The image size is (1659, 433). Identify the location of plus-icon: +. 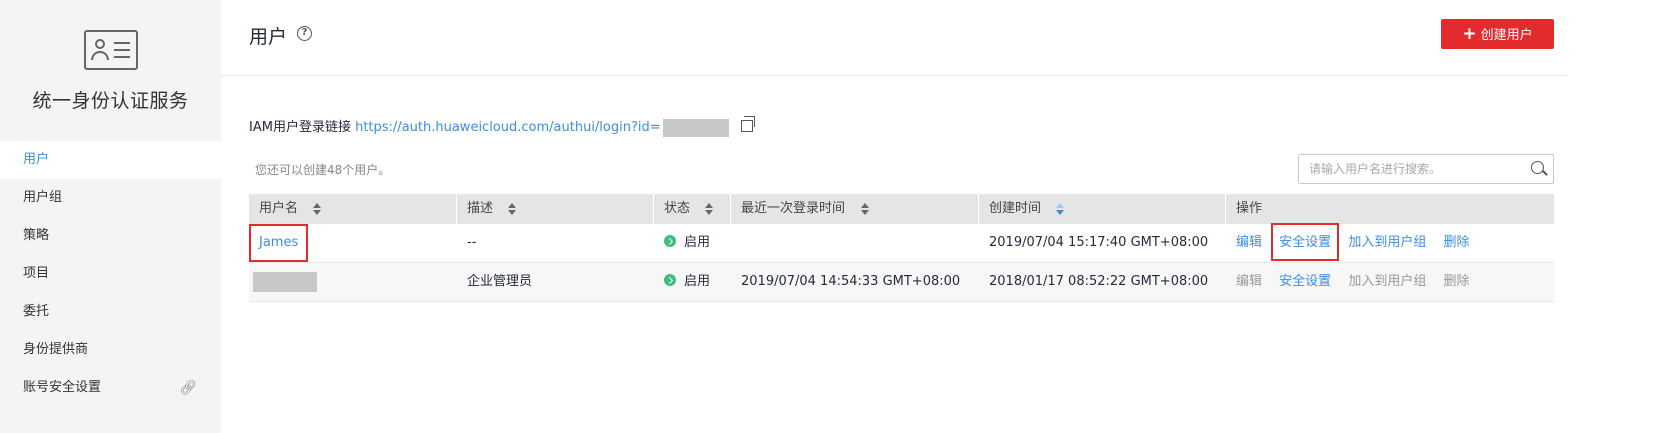
(1469, 34).